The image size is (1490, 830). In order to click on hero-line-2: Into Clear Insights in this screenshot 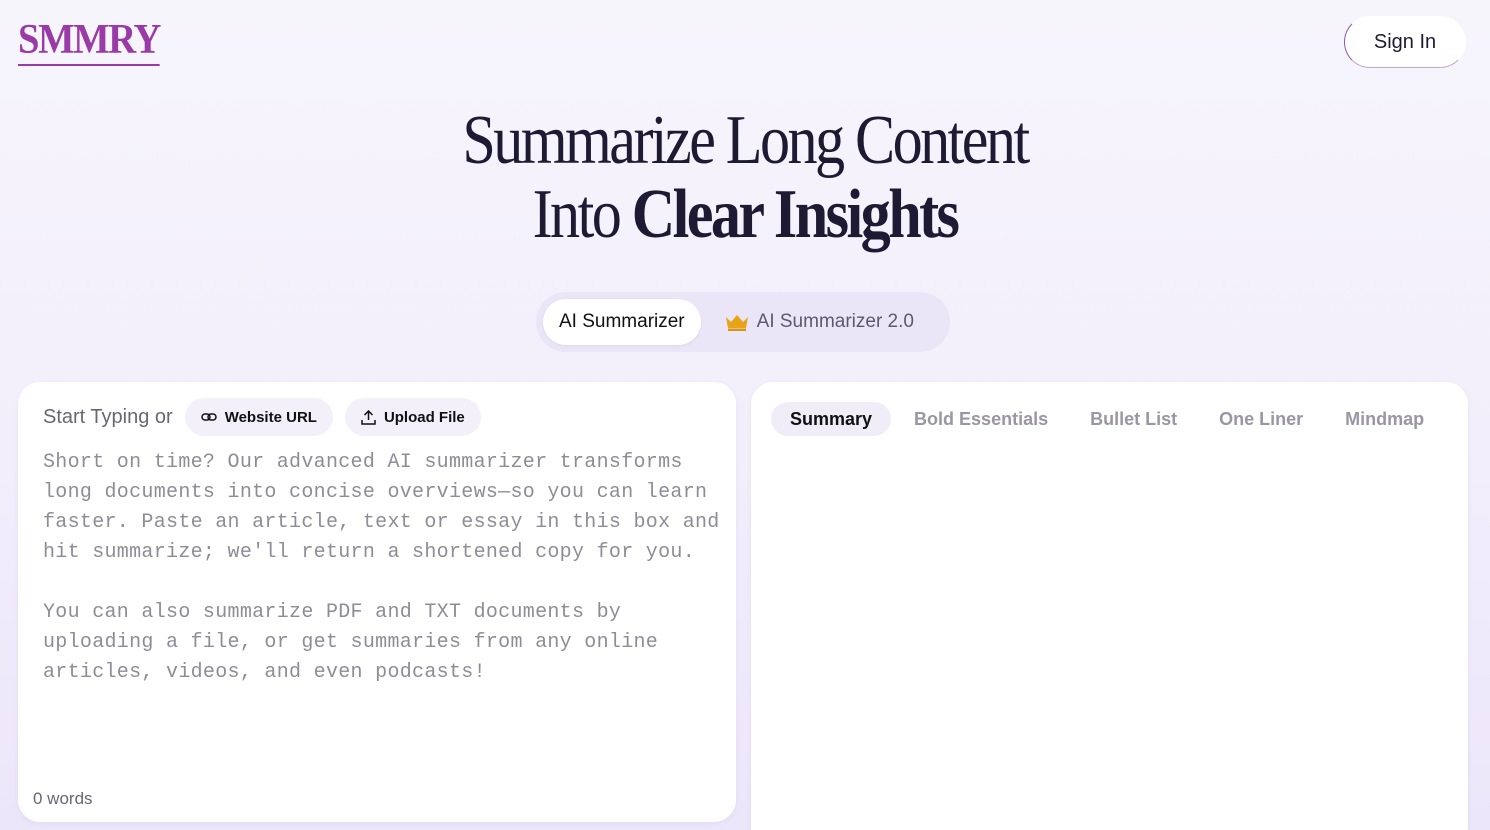, I will do `click(744, 215)`.